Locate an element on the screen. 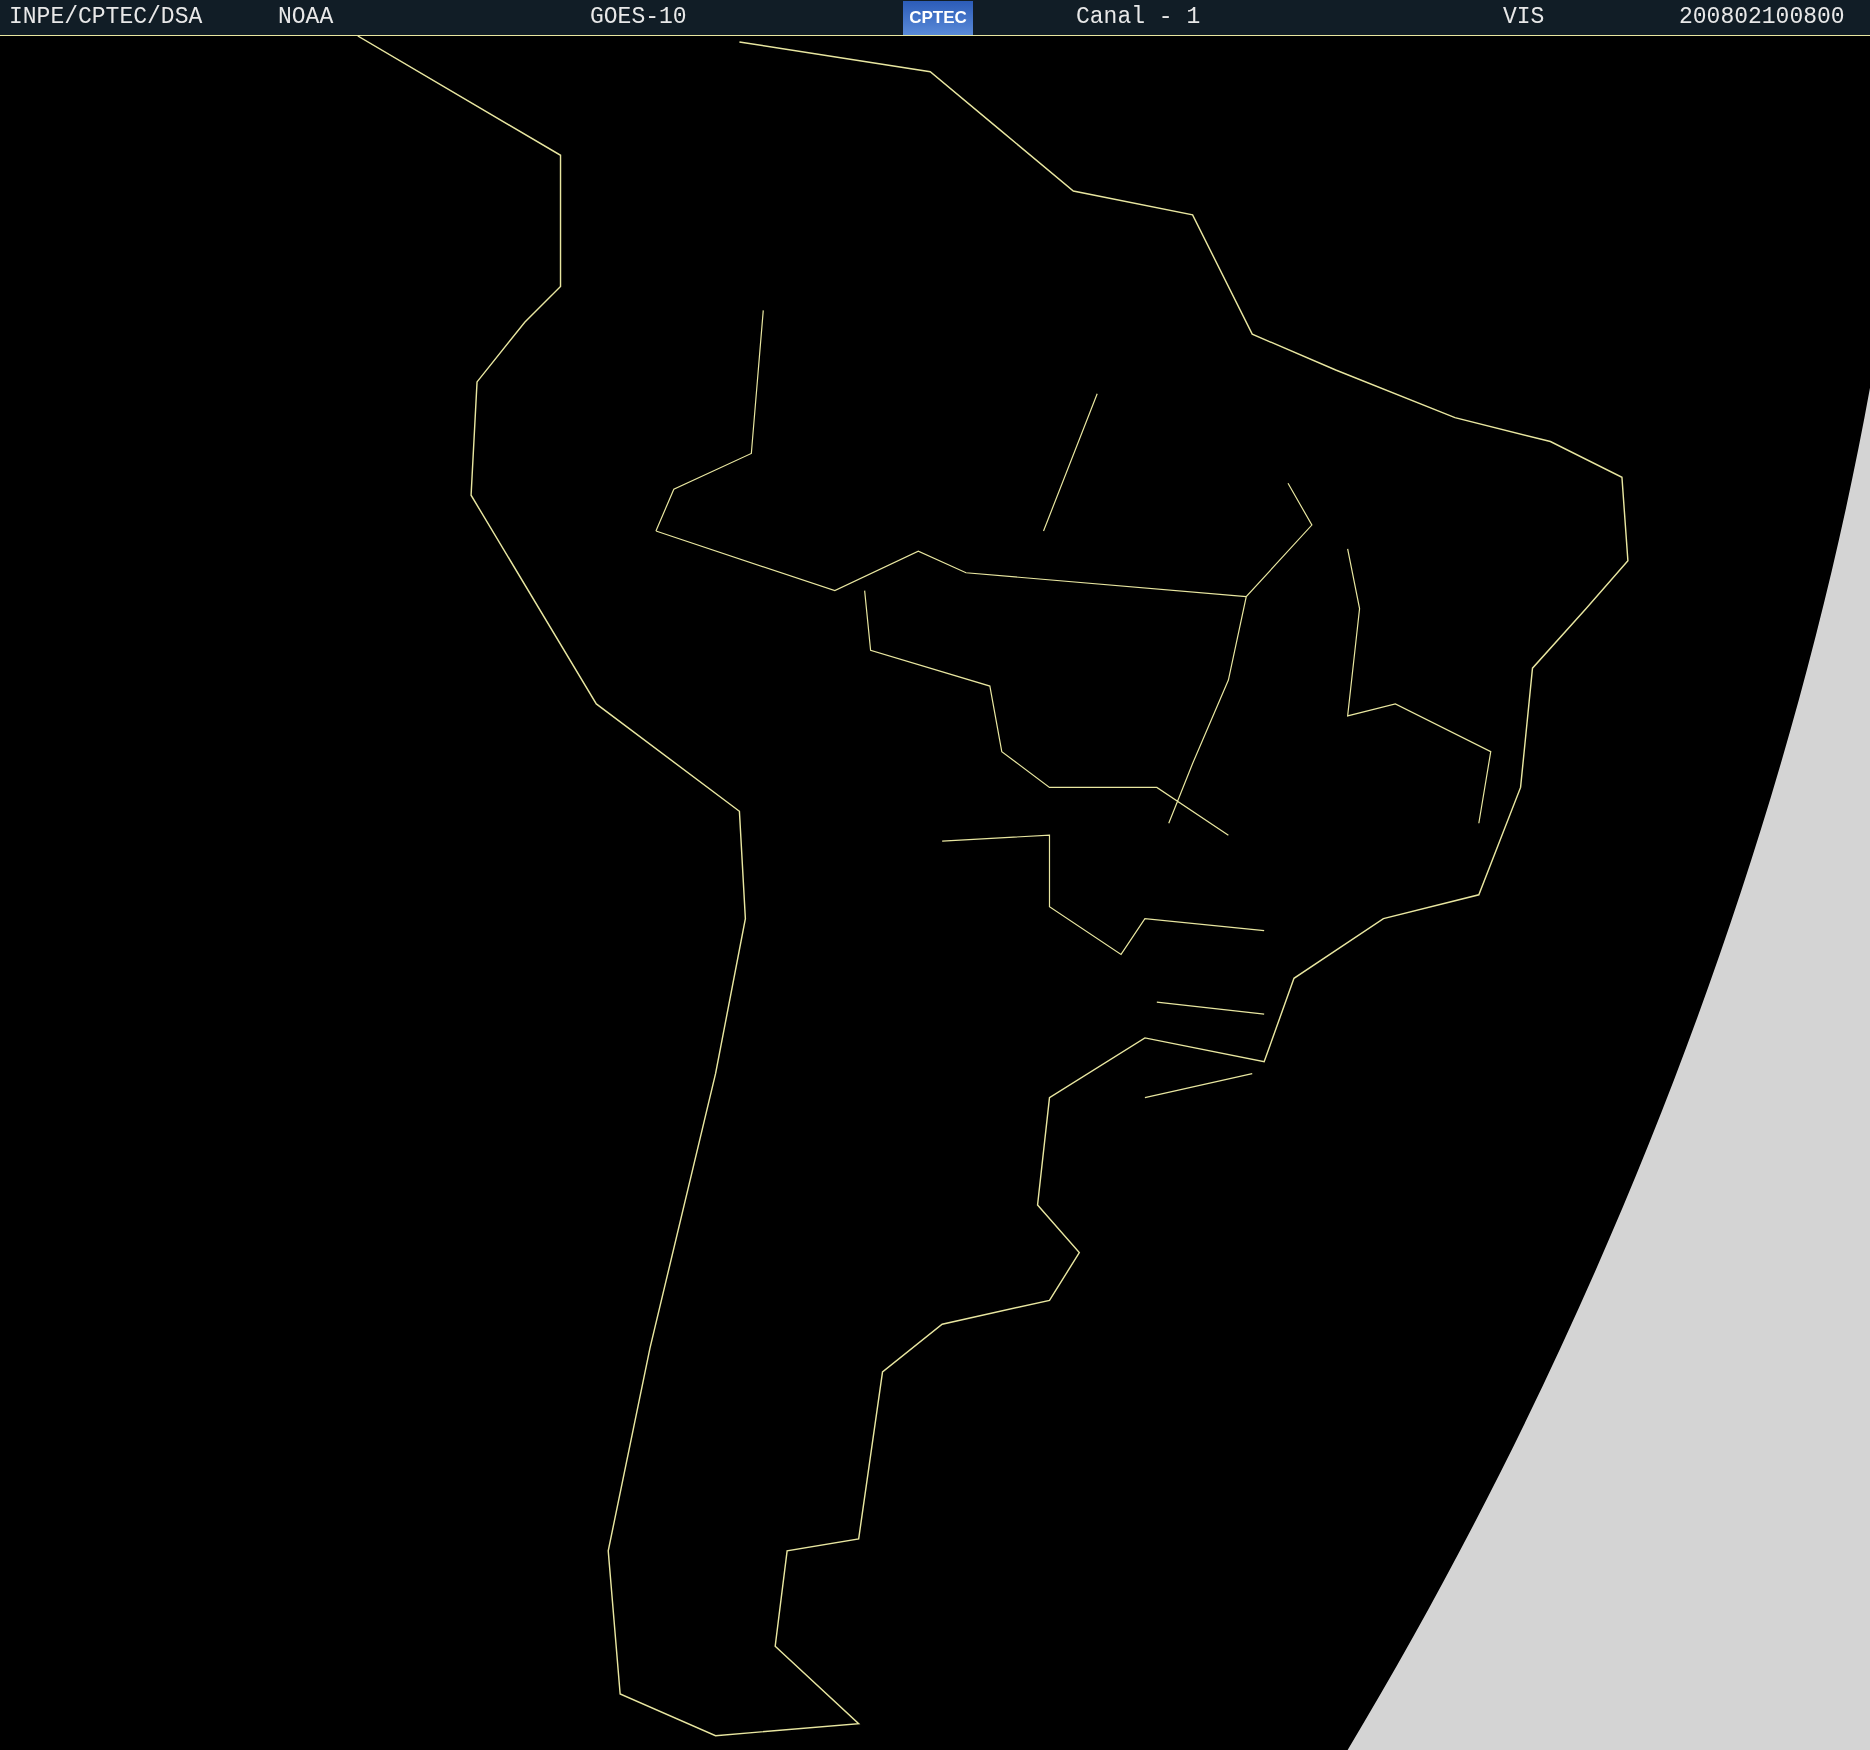 The image size is (1870, 1750). timestamp-label: 200802100800 is located at coordinates (1762, 18).